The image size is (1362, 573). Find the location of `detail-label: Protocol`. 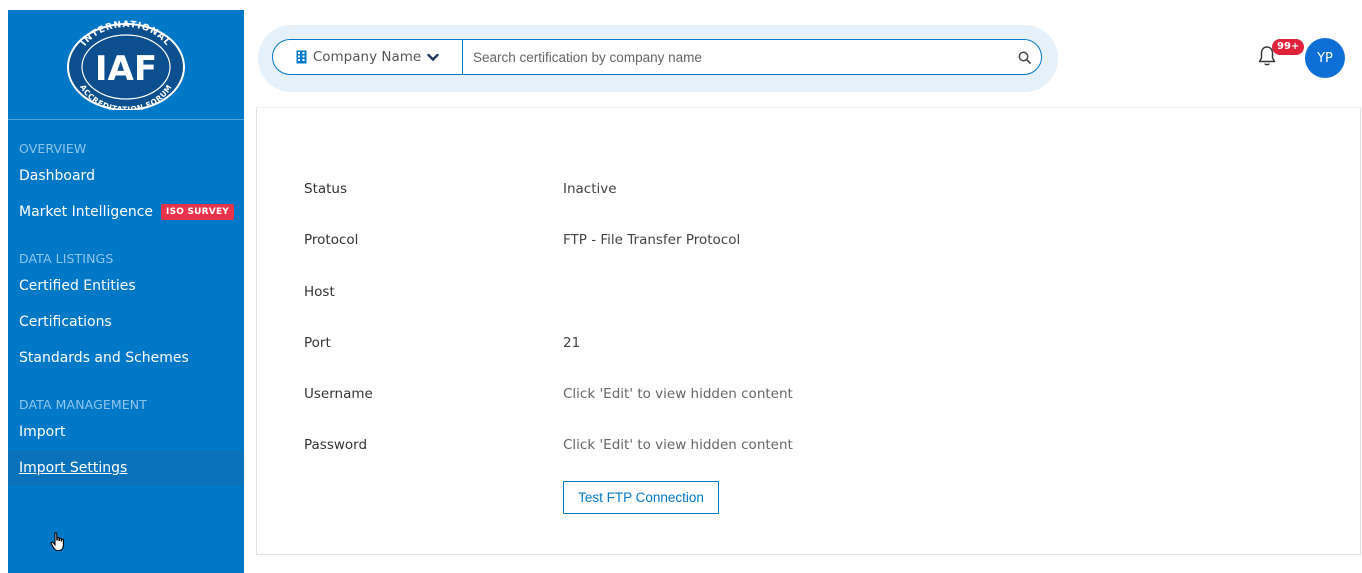

detail-label: Protocol is located at coordinates (331, 240).